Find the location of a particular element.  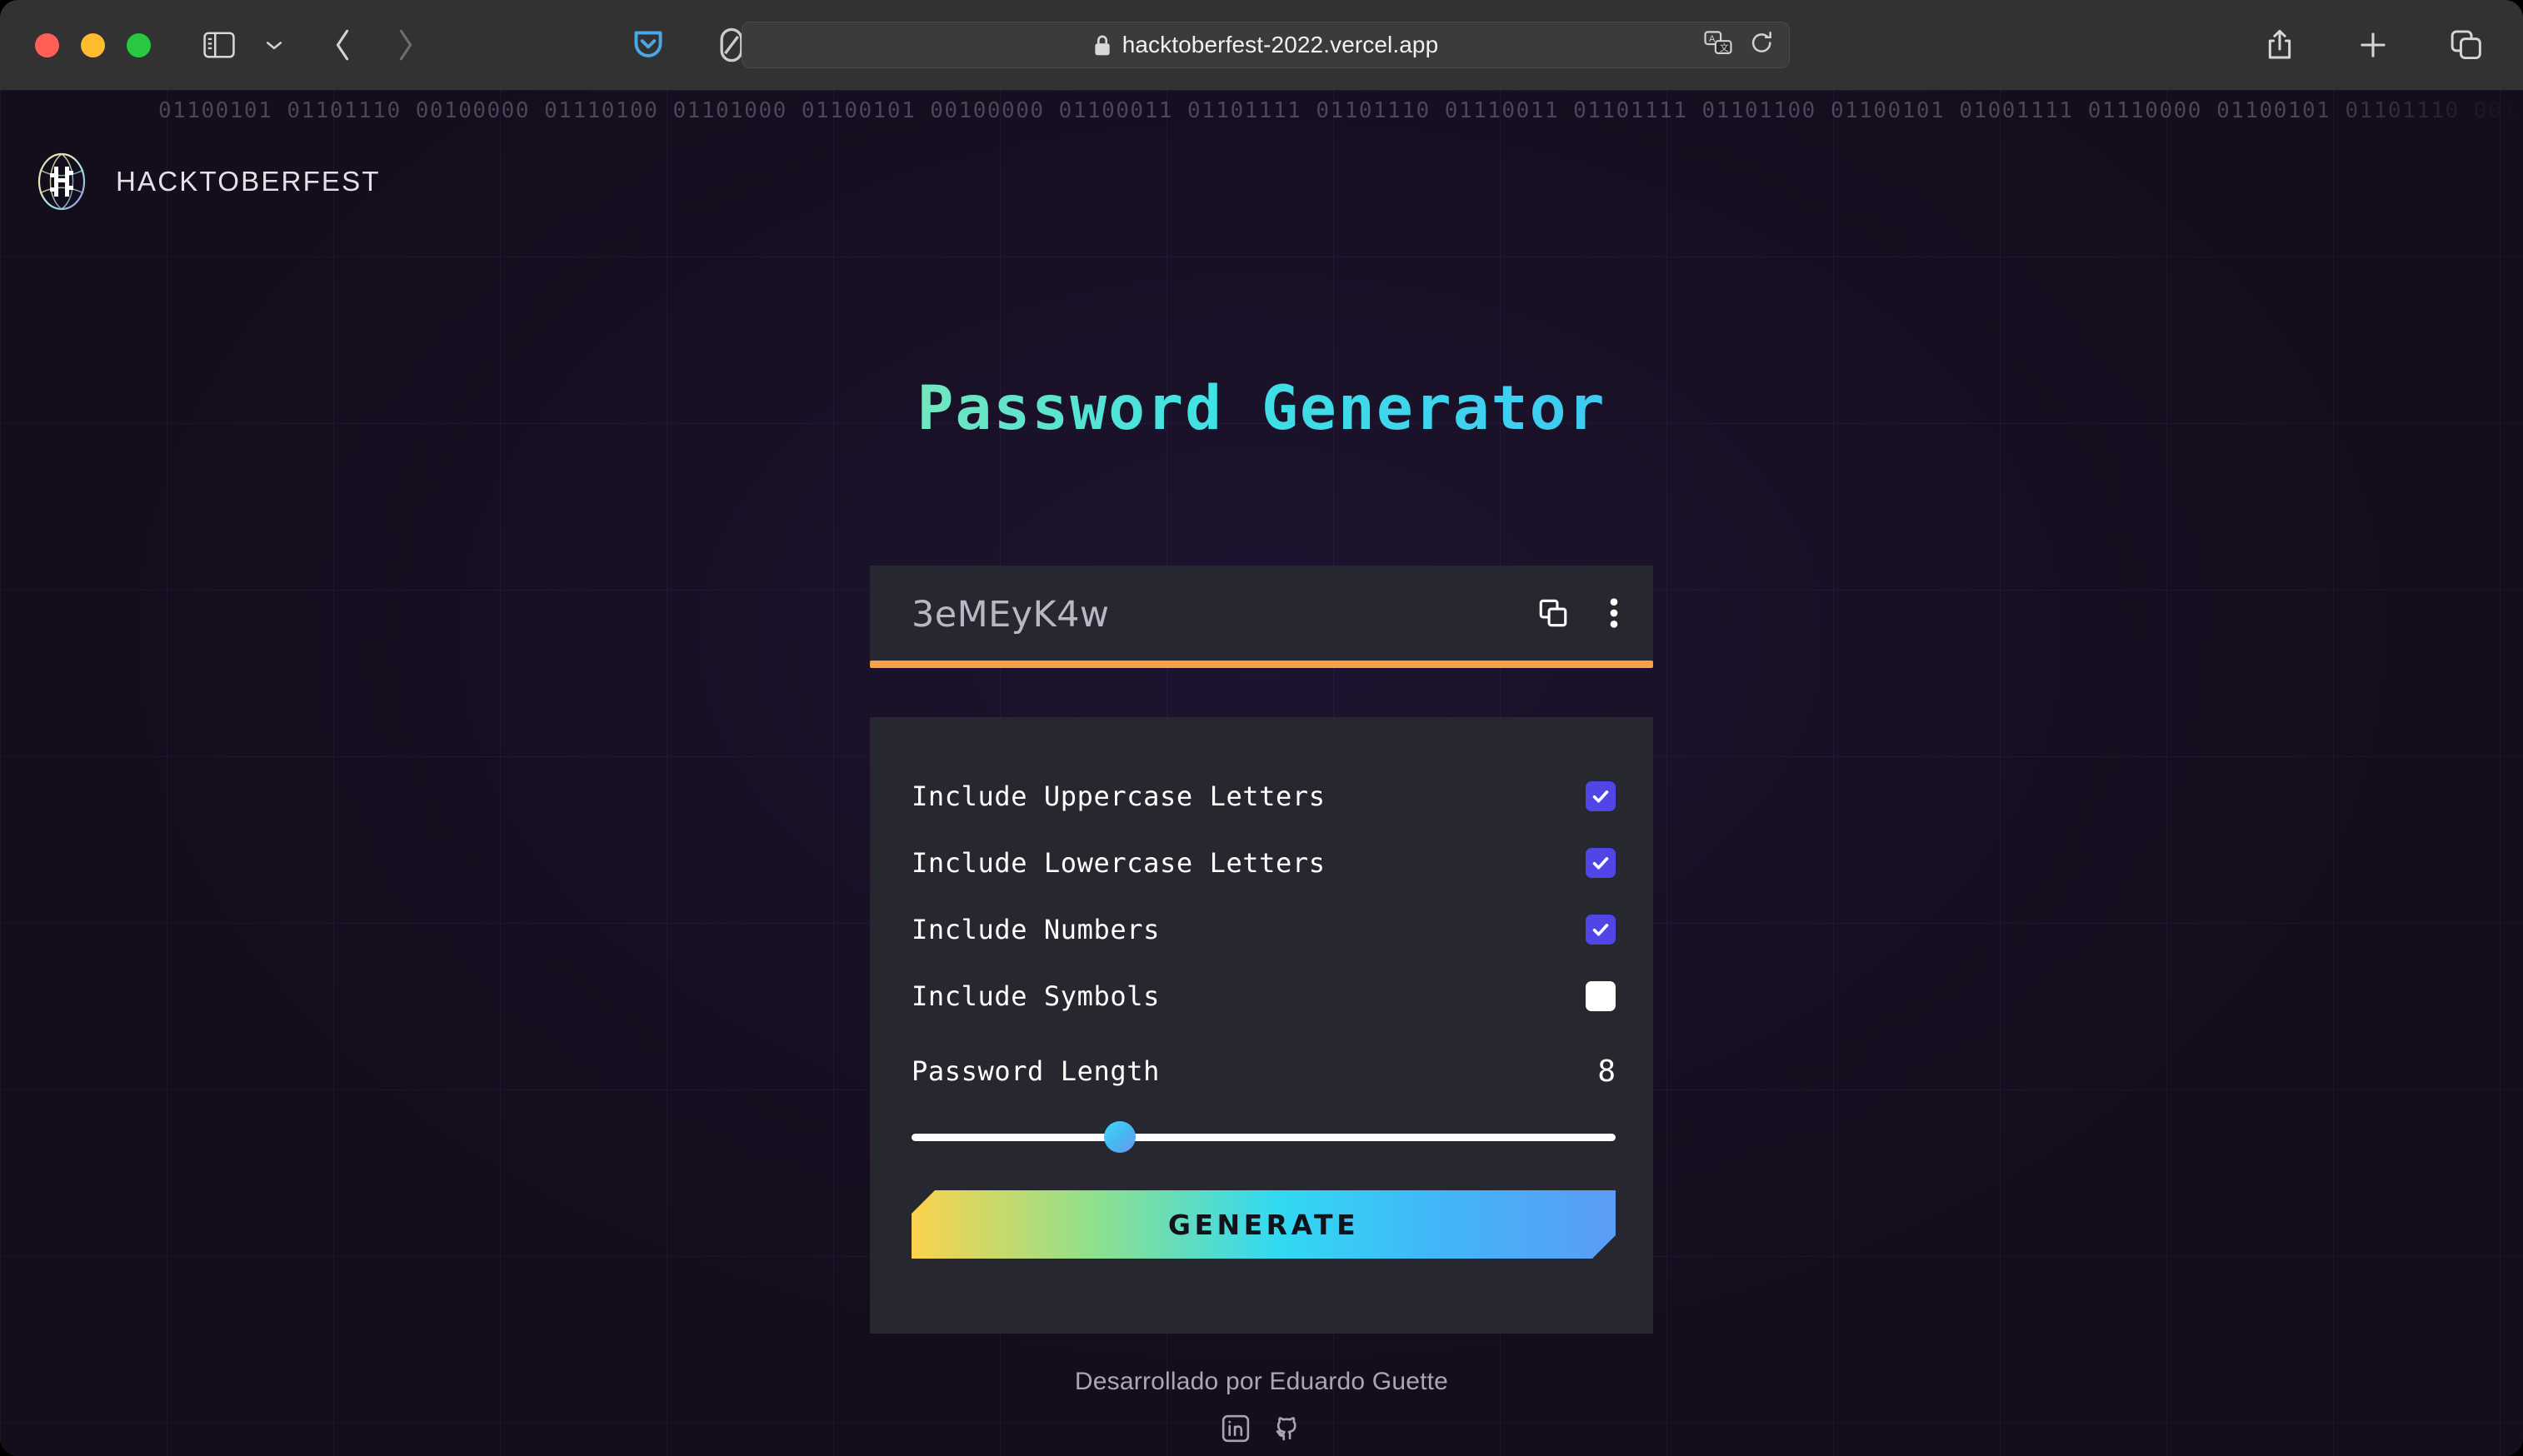

page-title: Password Generator is located at coordinates (1261, 408).